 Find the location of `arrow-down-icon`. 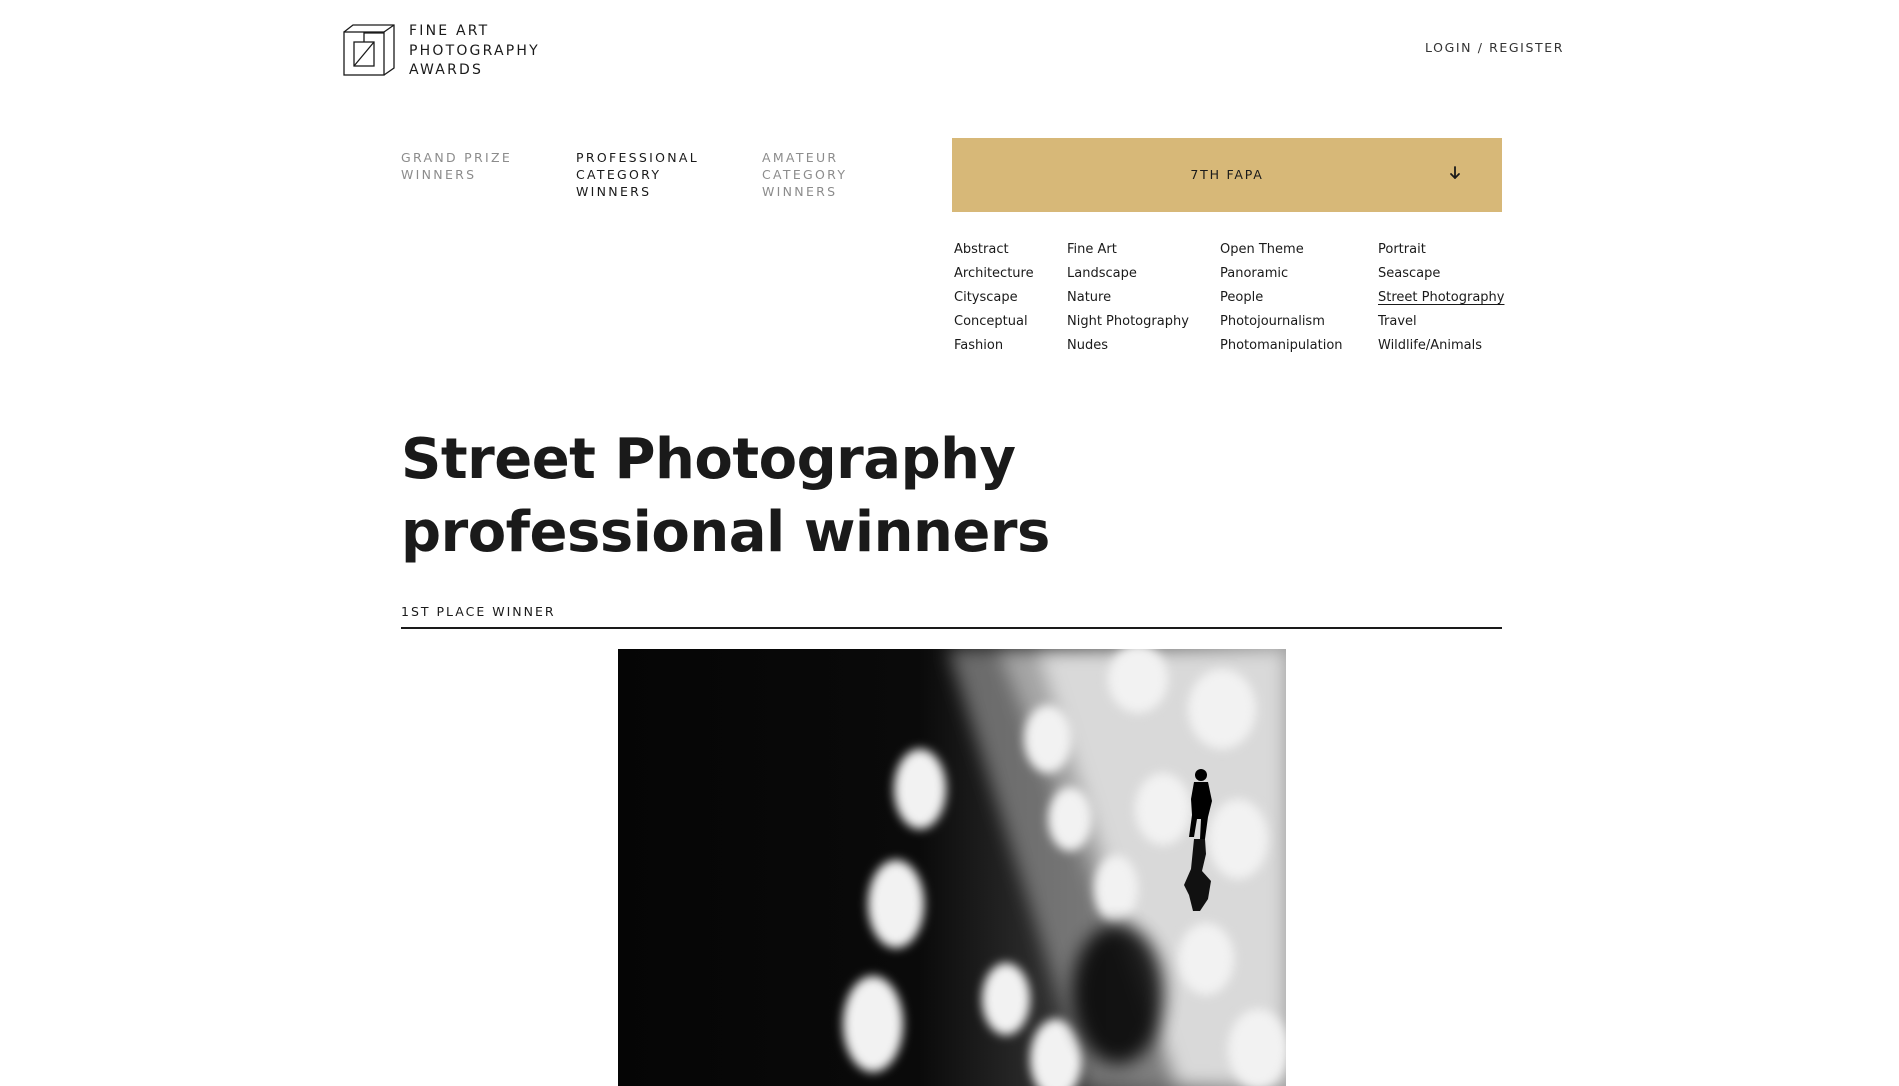

arrow-down-icon is located at coordinates (1455, 172).